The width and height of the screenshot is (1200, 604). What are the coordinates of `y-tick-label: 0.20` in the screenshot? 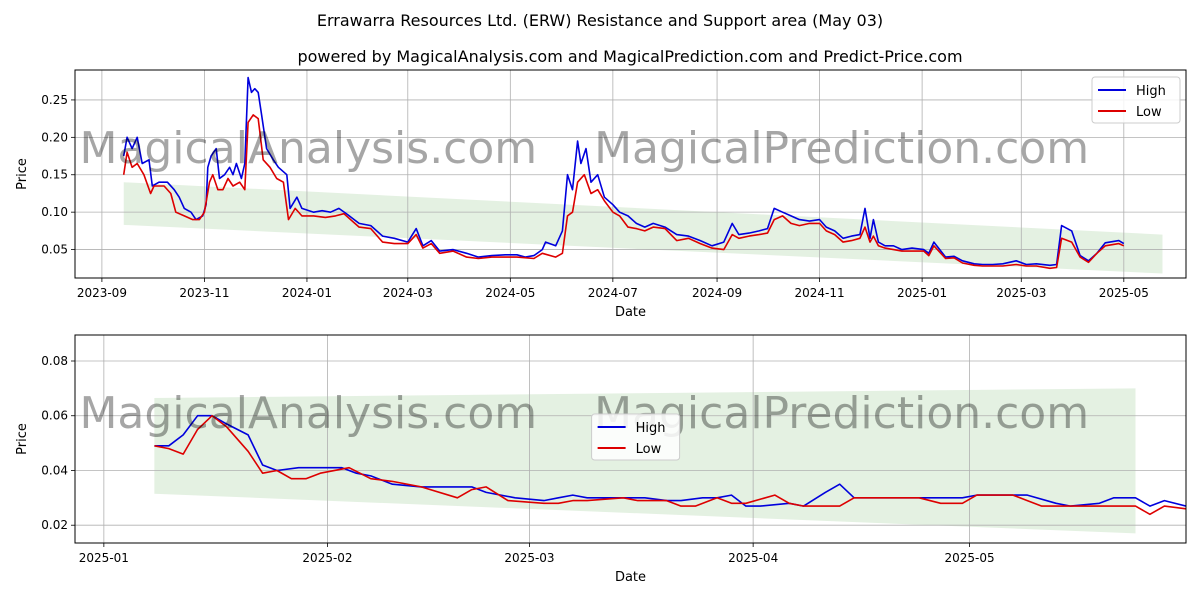 It's located at (54, 137).